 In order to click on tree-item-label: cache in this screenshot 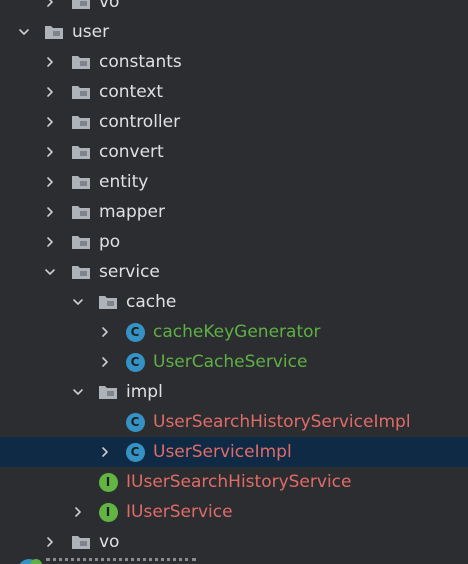, I will do `click(151, 302)`.